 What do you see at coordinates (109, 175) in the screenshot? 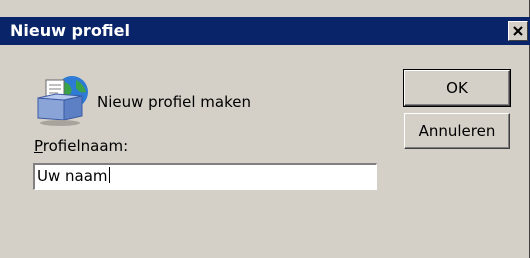
I see `text-caret` at bounding box center [109, 175].